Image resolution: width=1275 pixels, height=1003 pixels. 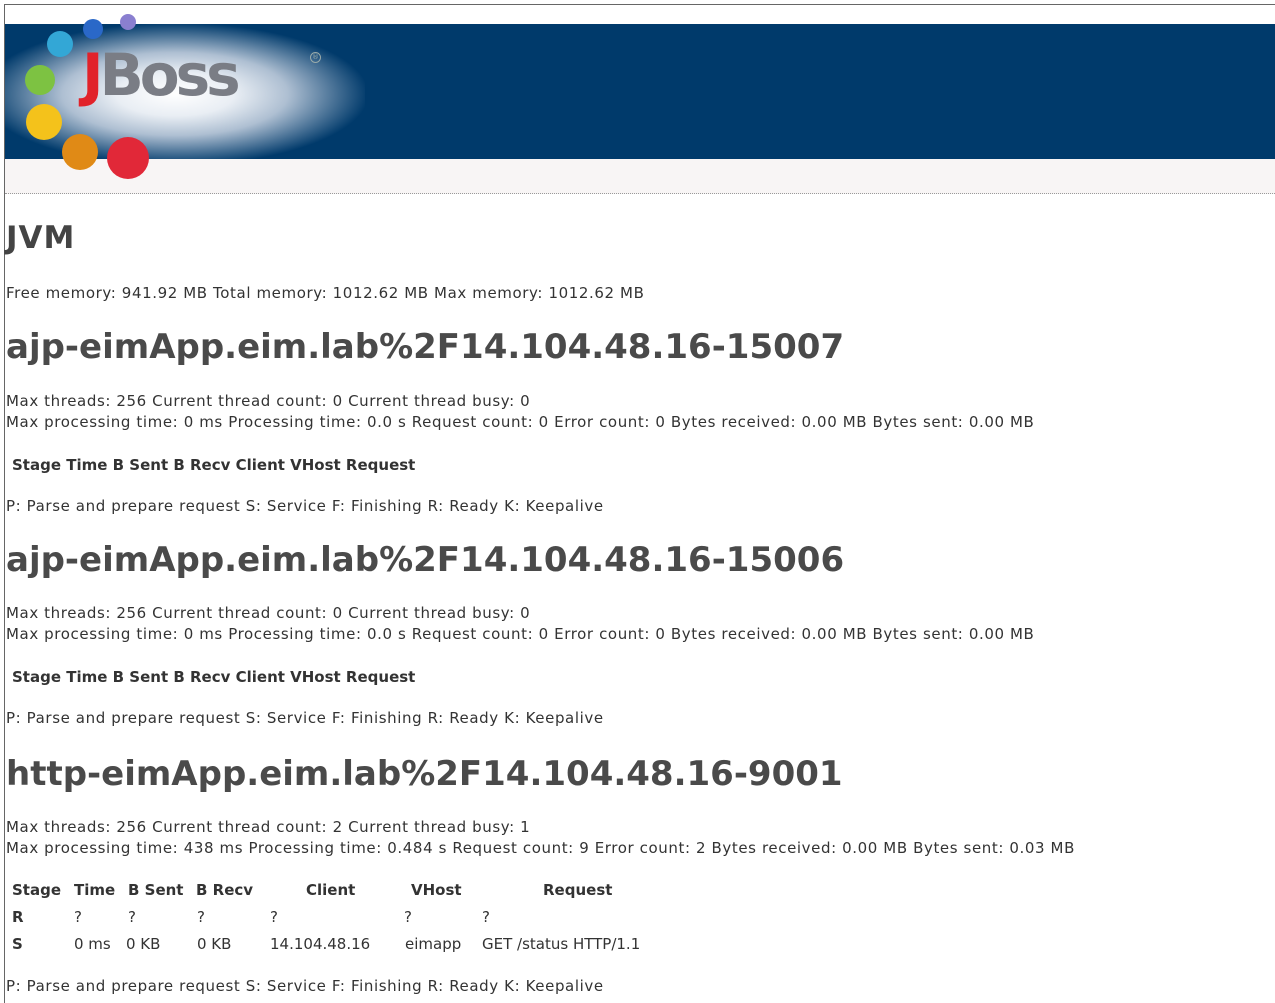 I want to click on column-header-vhost: VHost, so click(x=436, y=890).